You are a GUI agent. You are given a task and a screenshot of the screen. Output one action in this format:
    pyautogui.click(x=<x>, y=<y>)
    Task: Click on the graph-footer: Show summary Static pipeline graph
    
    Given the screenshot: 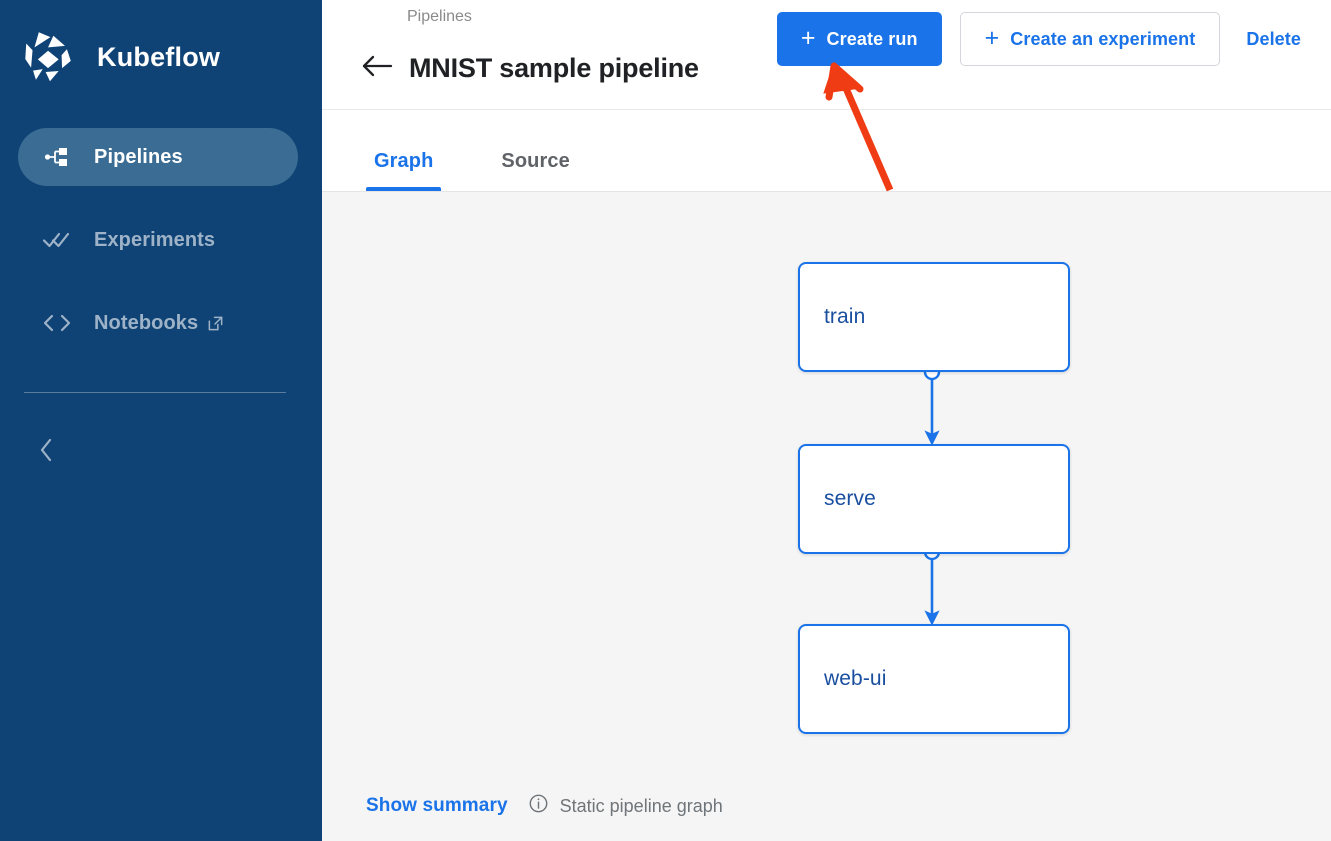 What is the action you would take?
    pyautogui.click(x=544, y=806)
    